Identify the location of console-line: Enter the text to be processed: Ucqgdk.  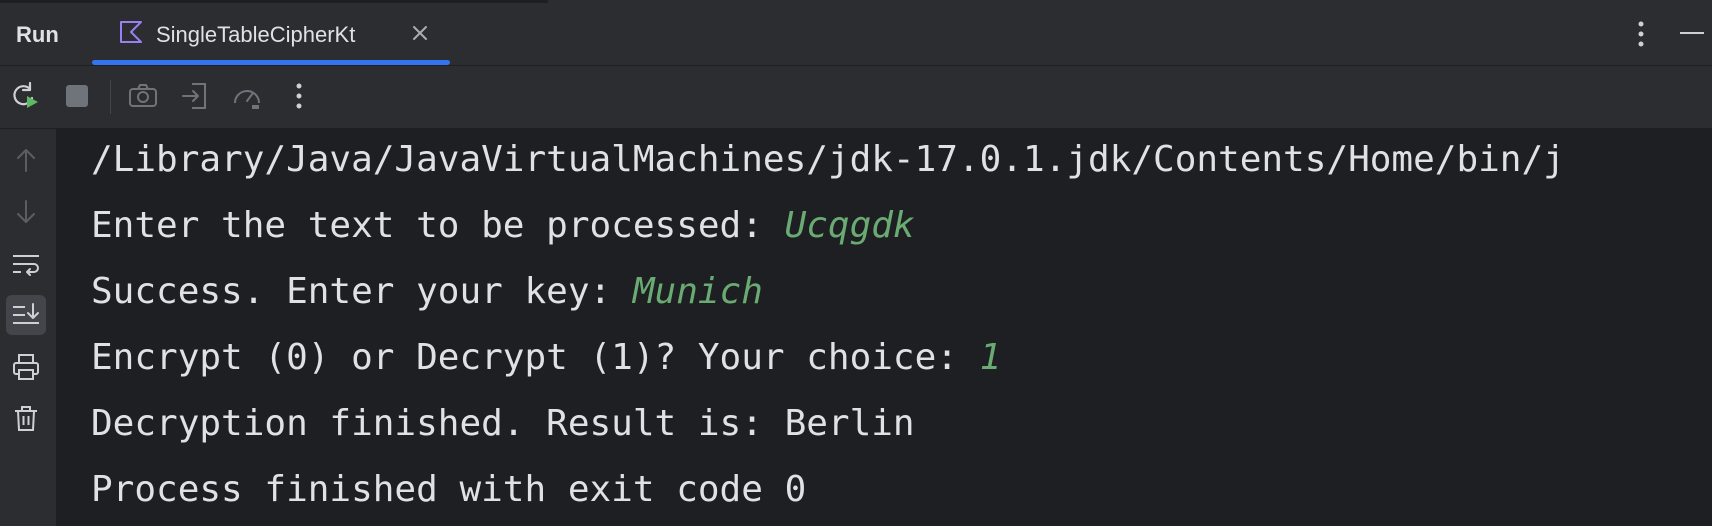
(503, 225).